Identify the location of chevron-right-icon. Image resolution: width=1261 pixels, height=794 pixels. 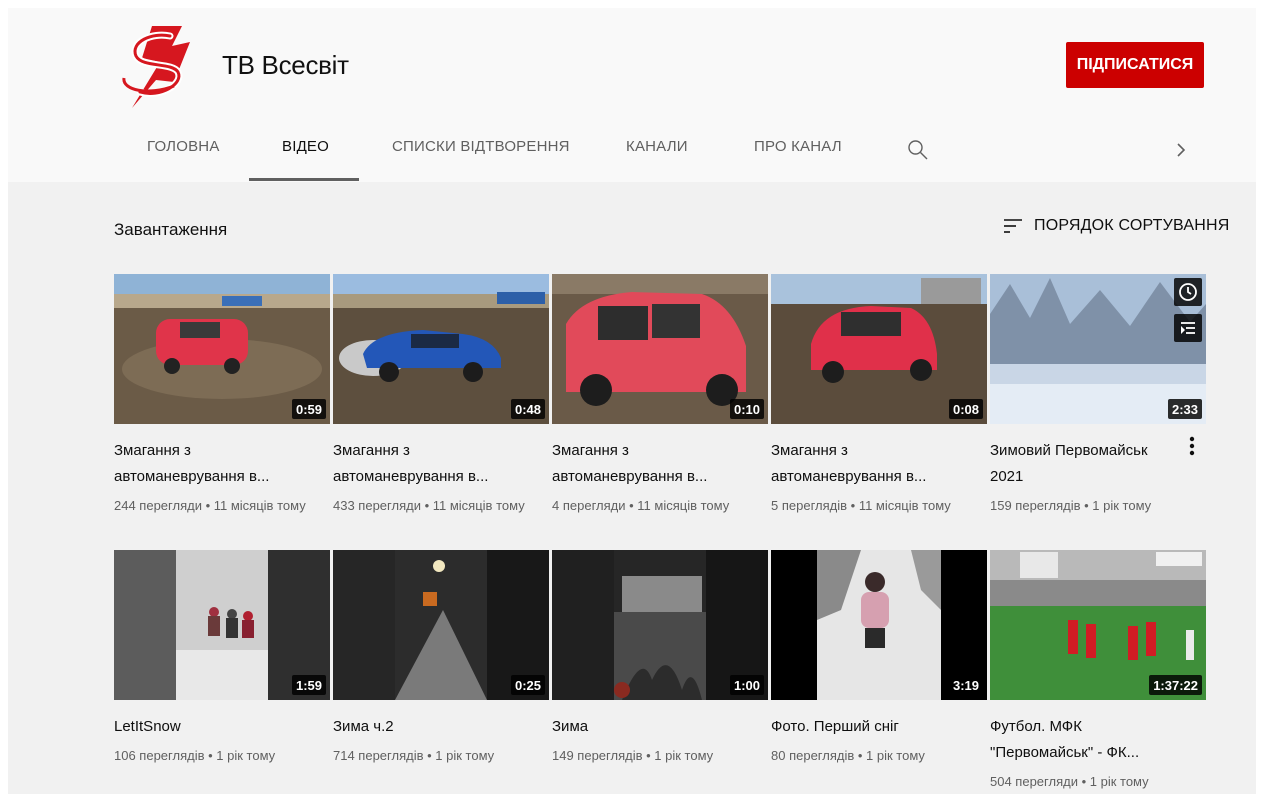
(1181, 150).